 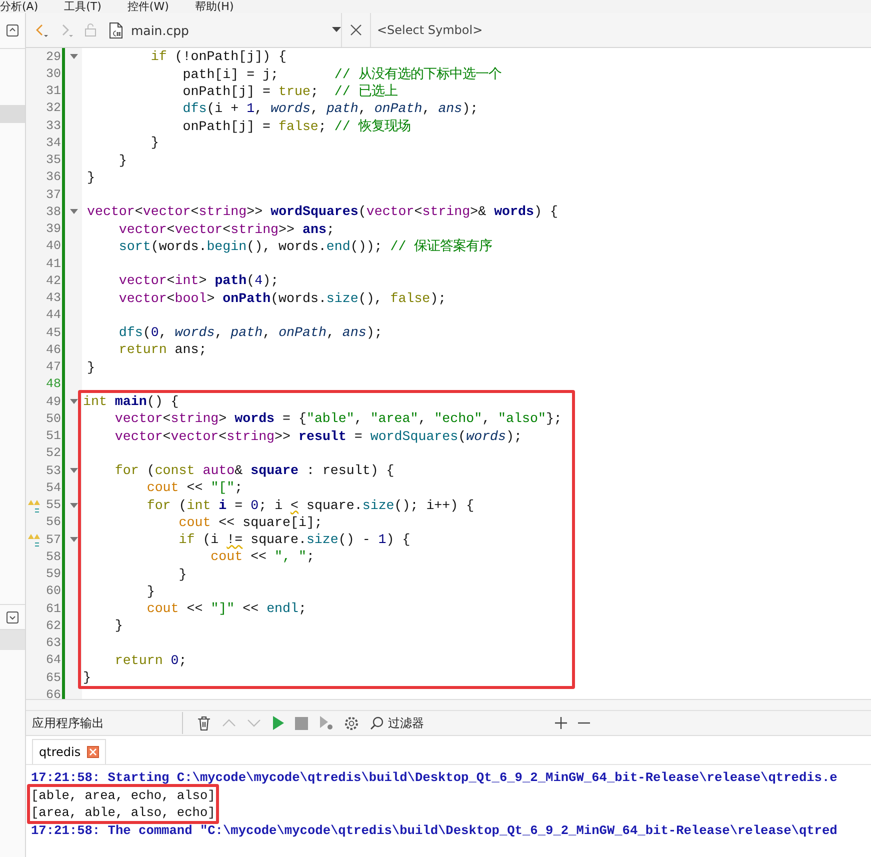 I want to click on line-number: 38, so click(x=53, y=211).